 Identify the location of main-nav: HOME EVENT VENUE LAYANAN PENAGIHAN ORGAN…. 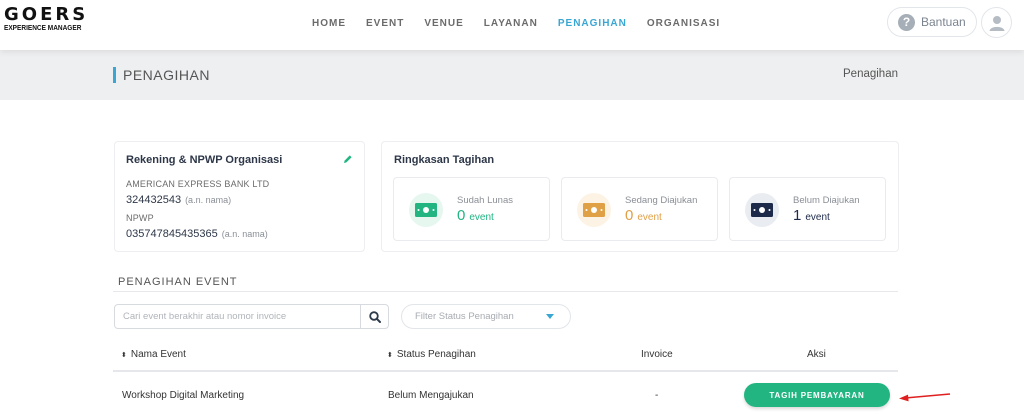
(526, 23).